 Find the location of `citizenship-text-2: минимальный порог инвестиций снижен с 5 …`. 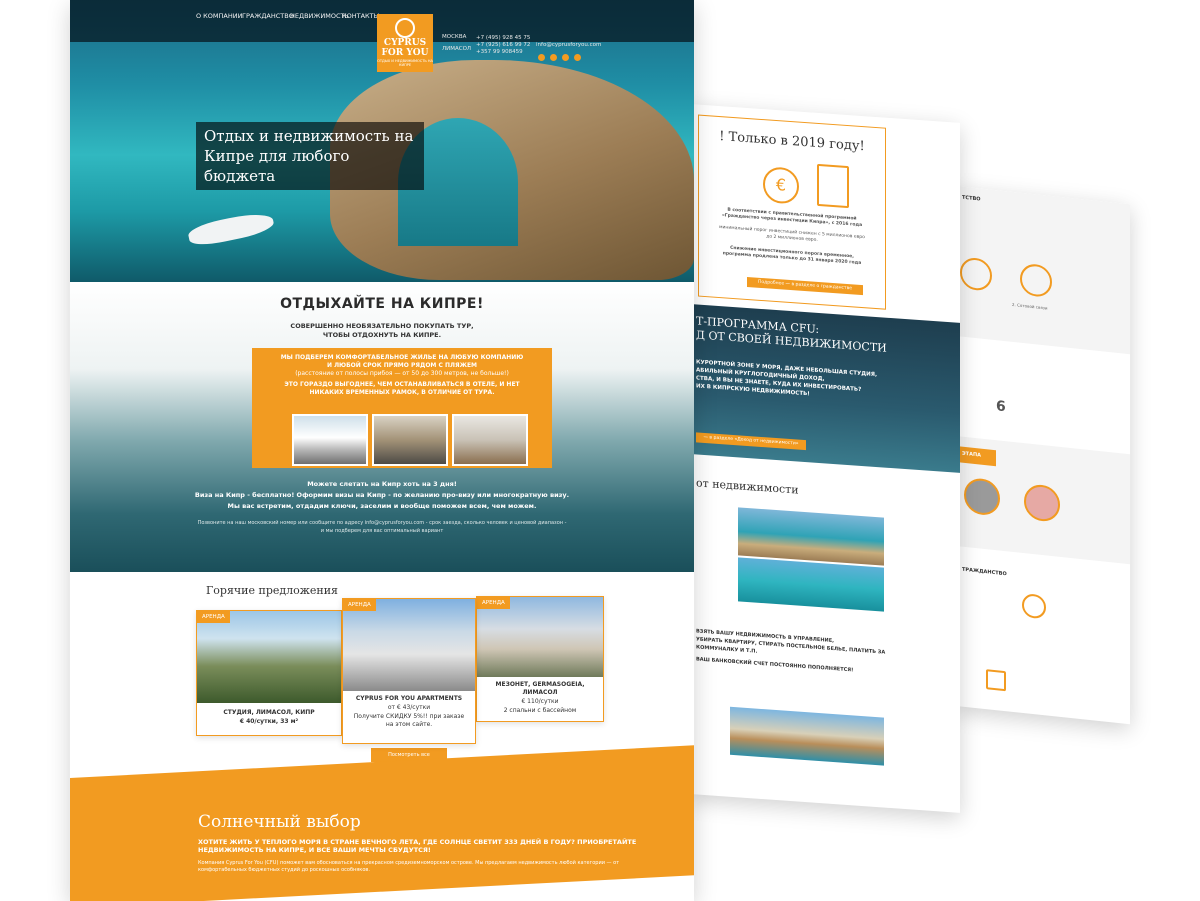

citizenship-text-2: минимальный порог инвестиций снижен с 5 … is located at coordinates (792, 234).